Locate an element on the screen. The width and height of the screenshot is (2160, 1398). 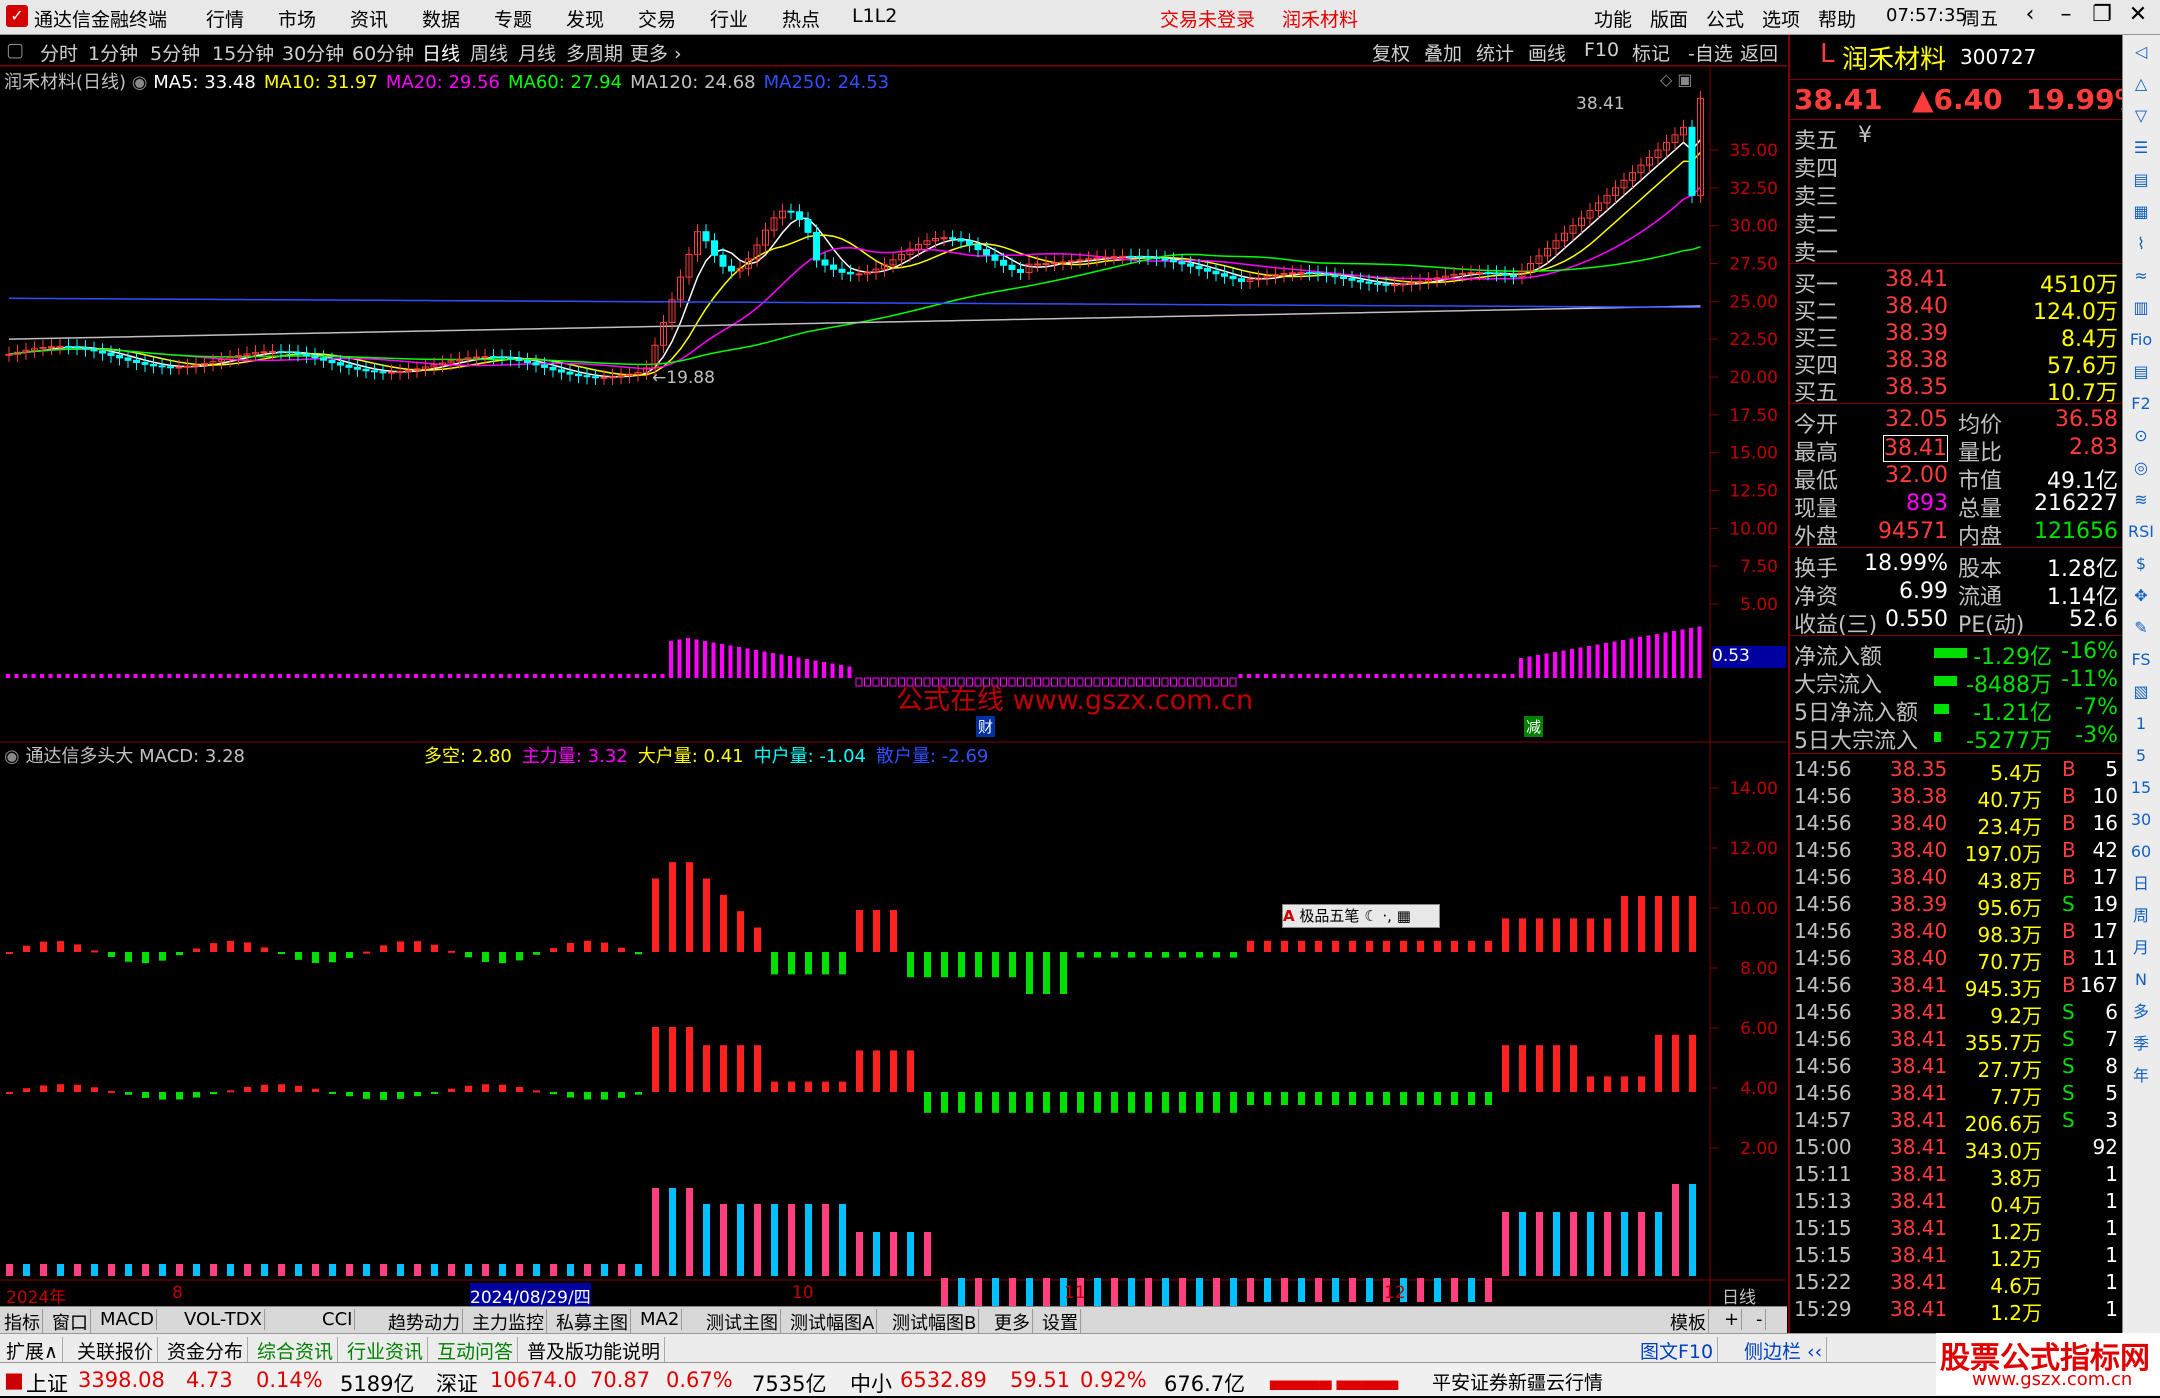
toolbar-action: 返回 is located at coordinates (1759, 52).